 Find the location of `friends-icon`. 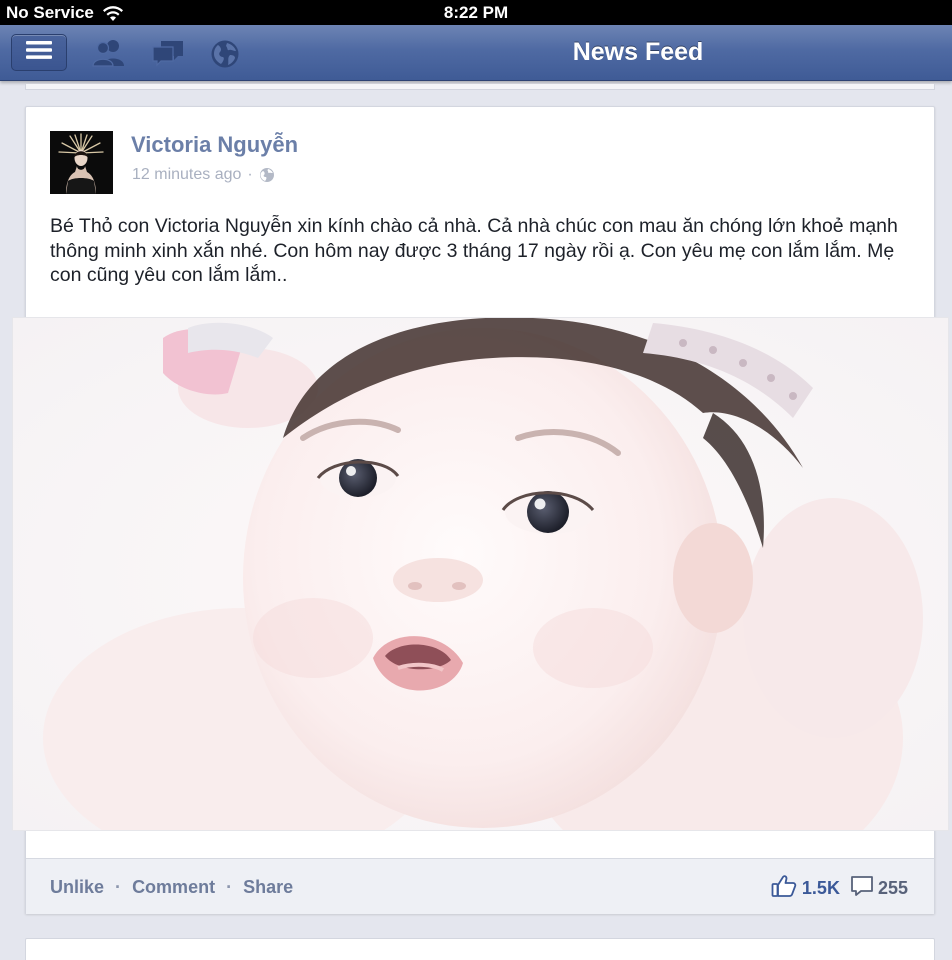

friends-icon is located at coordinates (109, 55).